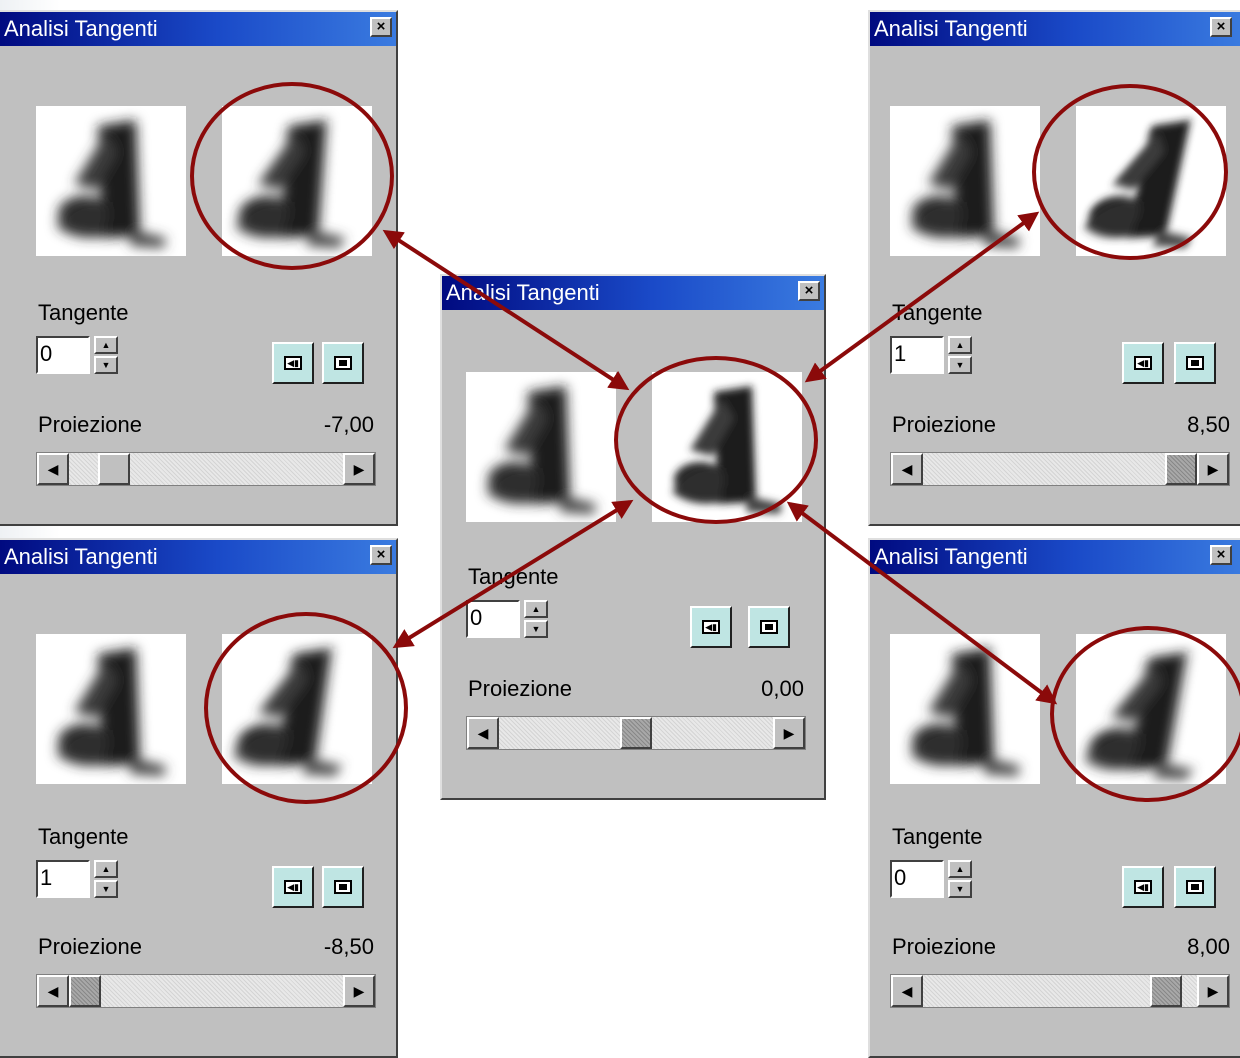 The width and height of the screenshot is (1240, 1058). I want to click on proiezione-value: 8,50, so click(1208, 424).